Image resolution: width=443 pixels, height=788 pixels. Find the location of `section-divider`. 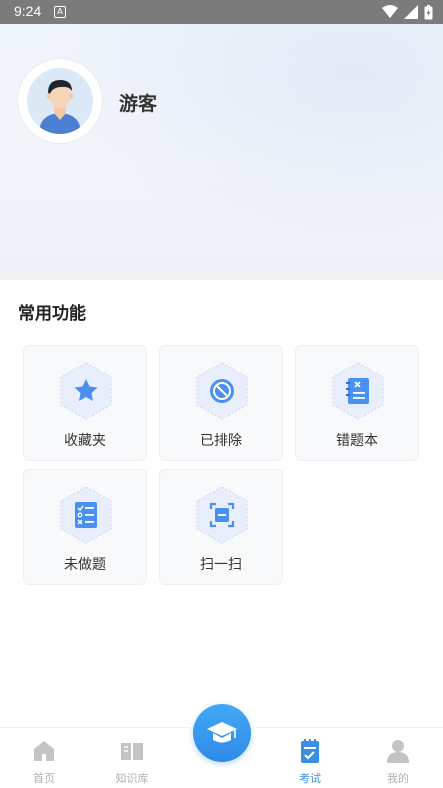

section-divider is located at coordinates (221, 276).